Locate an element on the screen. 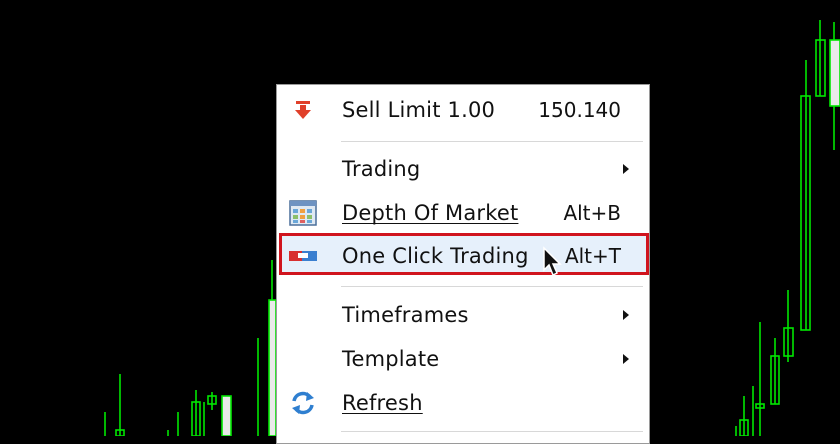  menu-item-label: Refresh is located at coordinates (382, 403).